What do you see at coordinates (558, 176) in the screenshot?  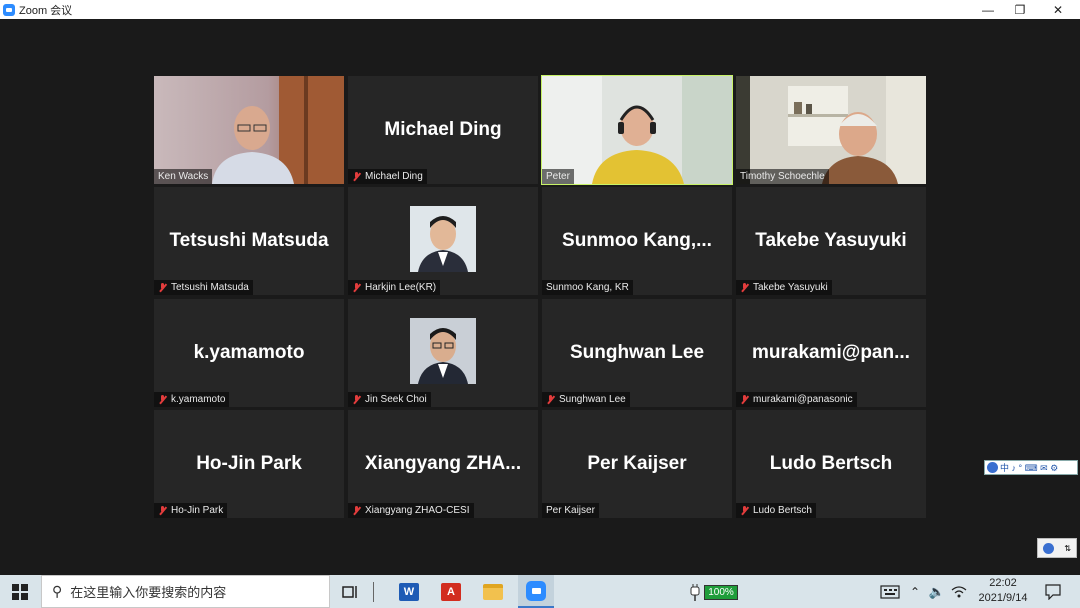 I see `participant-name-label: Peter` at bounding box center [558, 176].